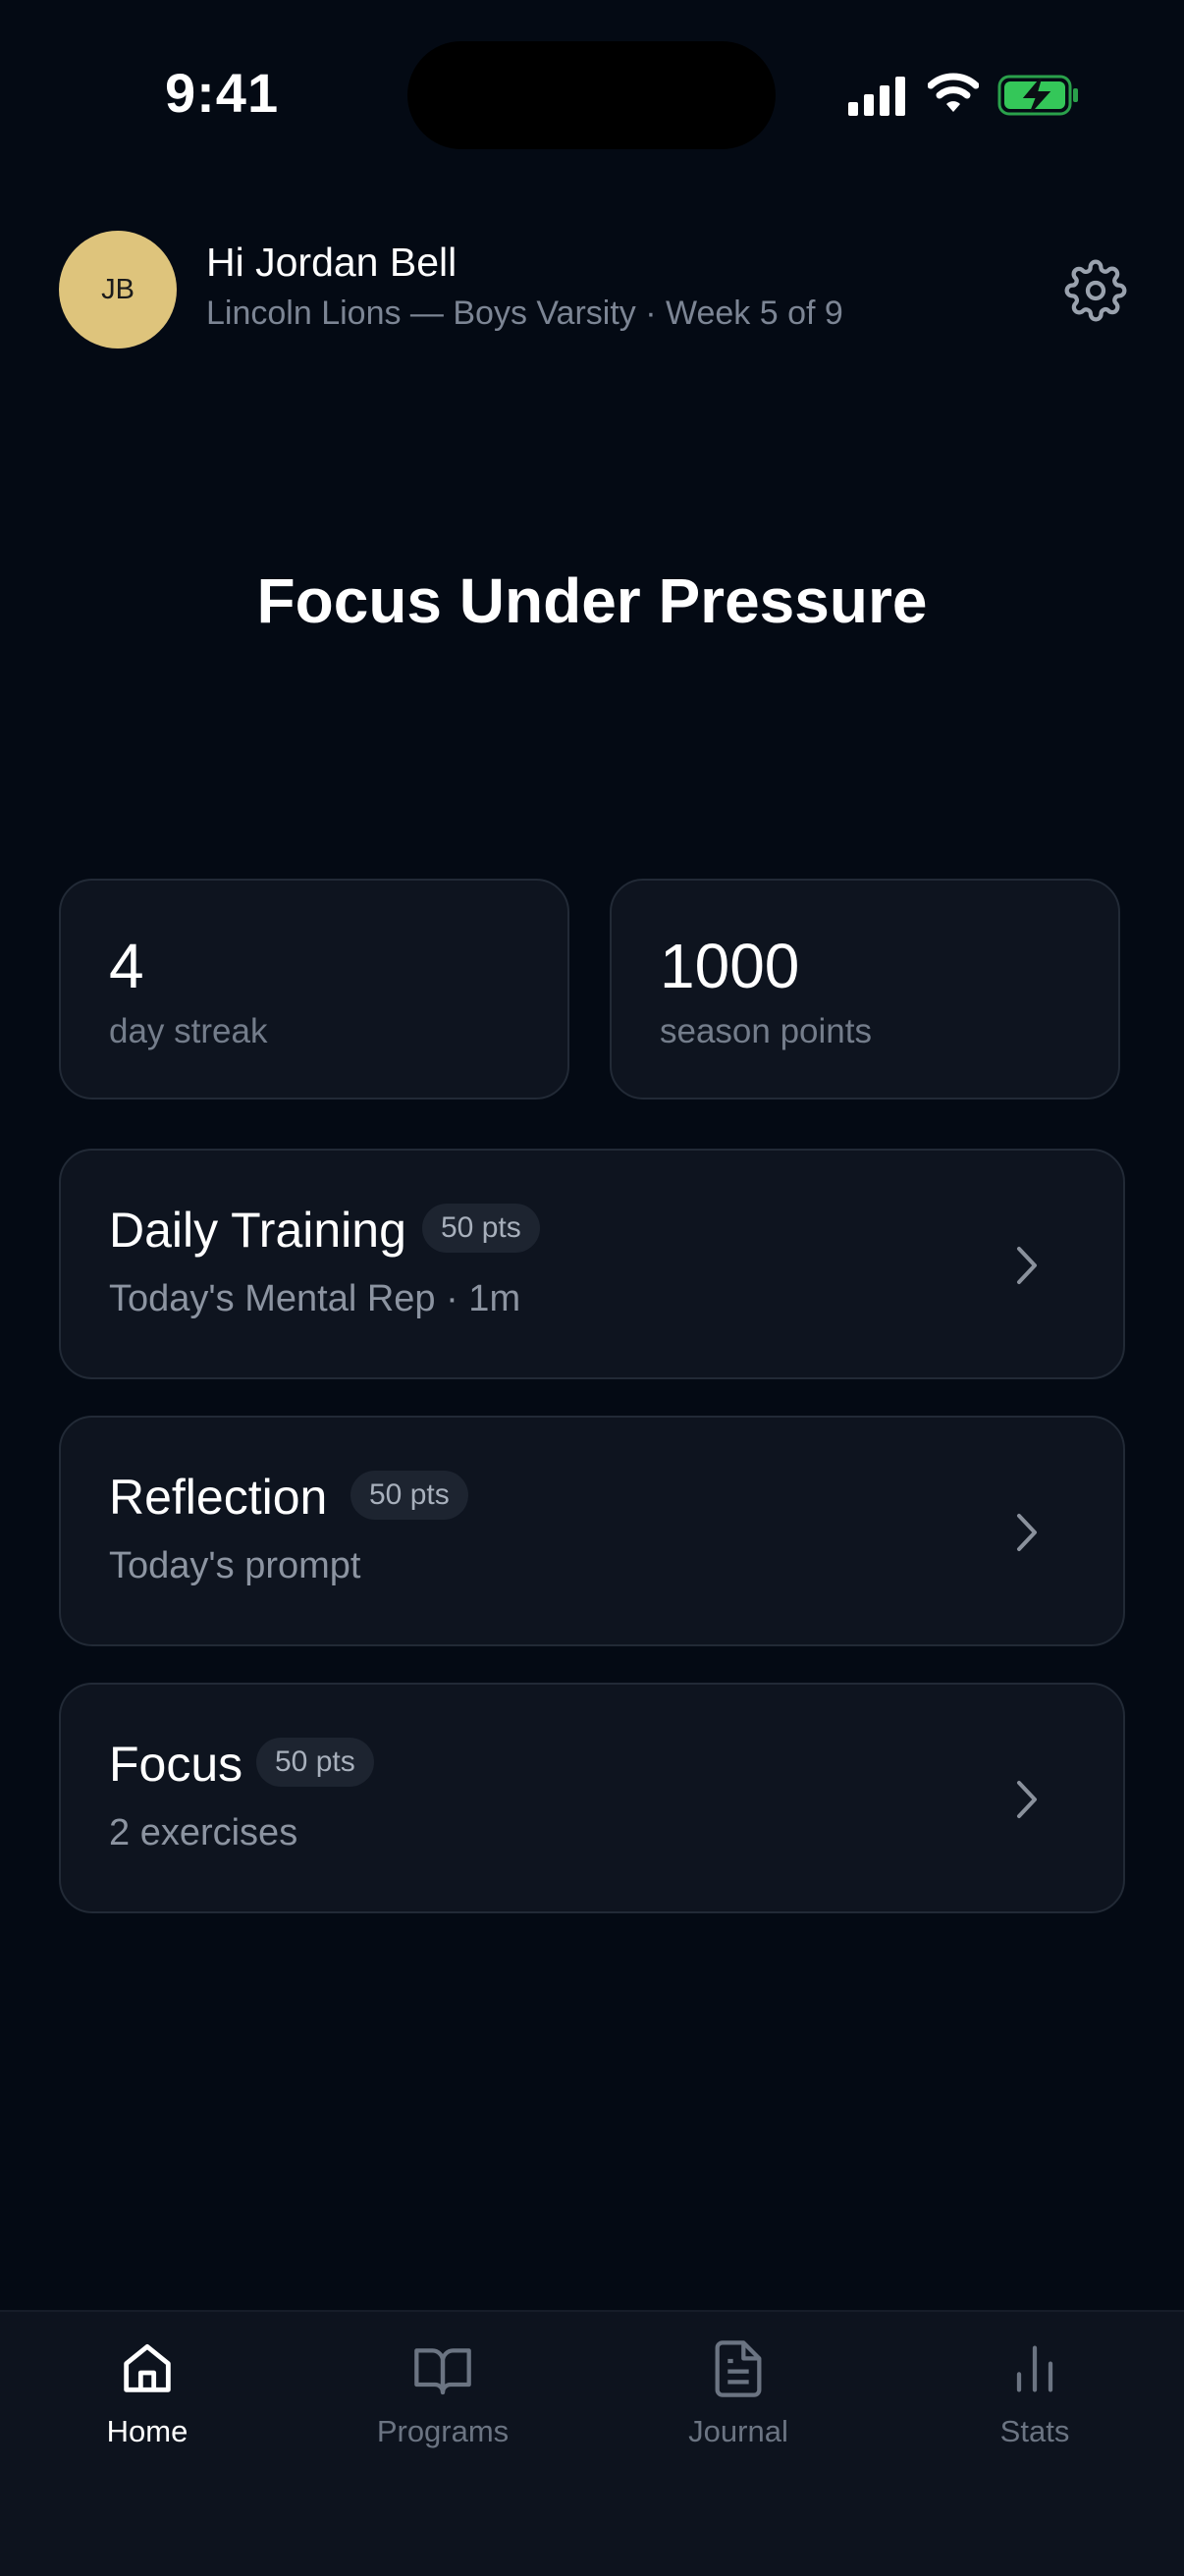 The width and height of the screenshot is (1184, 2576). Describe the element at coordinates (443, 2431) in the screenshot. I see `tab-label: Programs` at that location.